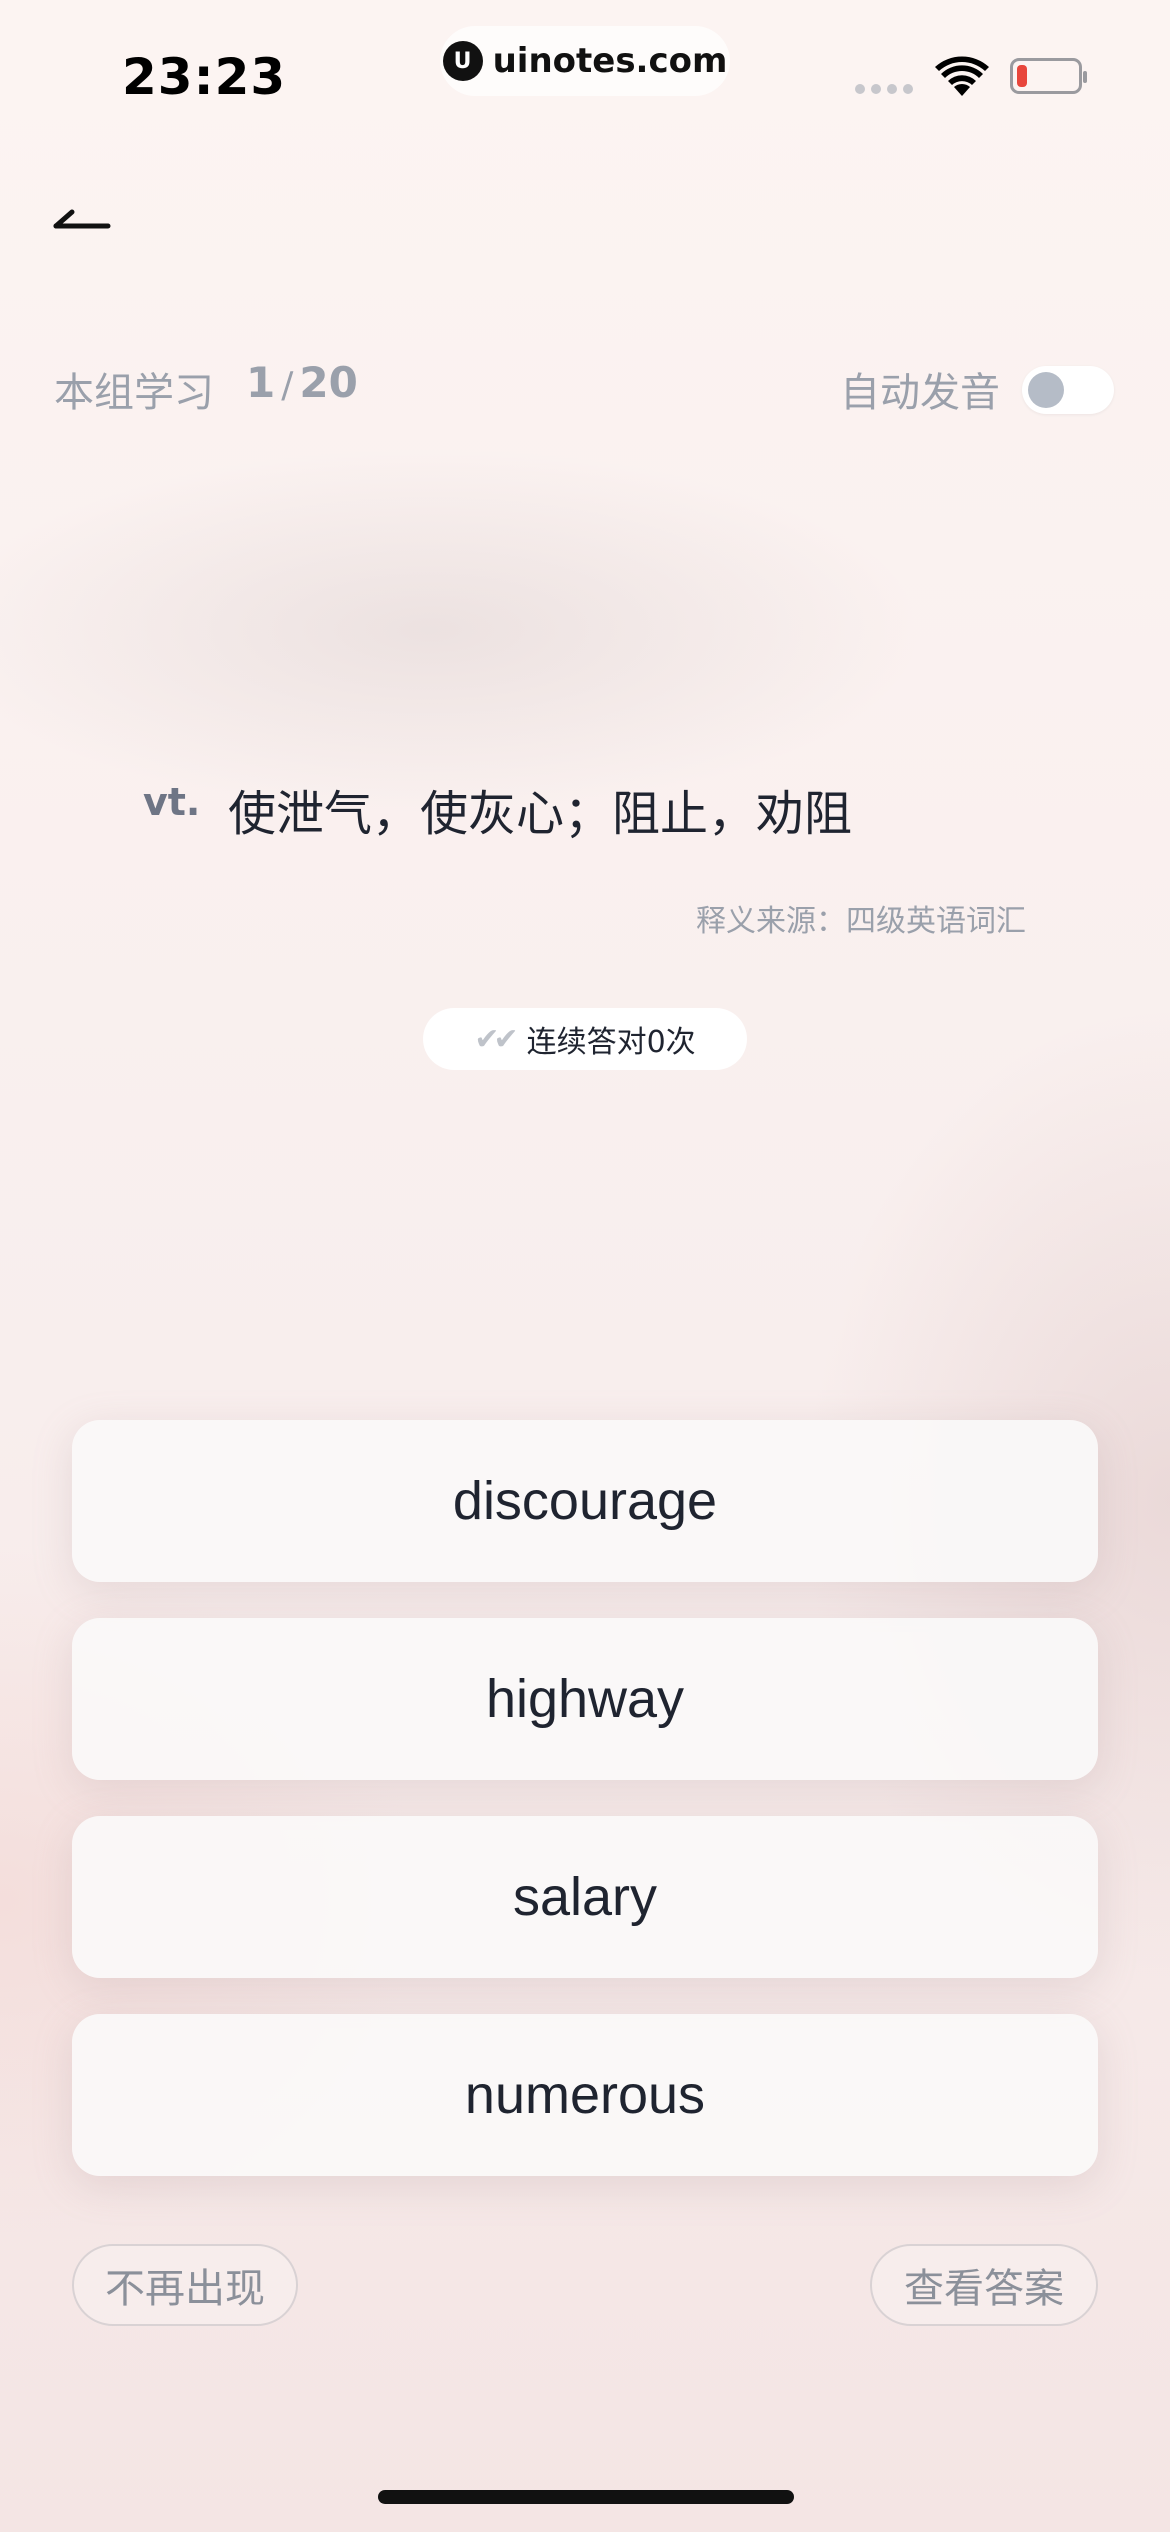  I want to click on progress-total: 20, so click(328, 382).